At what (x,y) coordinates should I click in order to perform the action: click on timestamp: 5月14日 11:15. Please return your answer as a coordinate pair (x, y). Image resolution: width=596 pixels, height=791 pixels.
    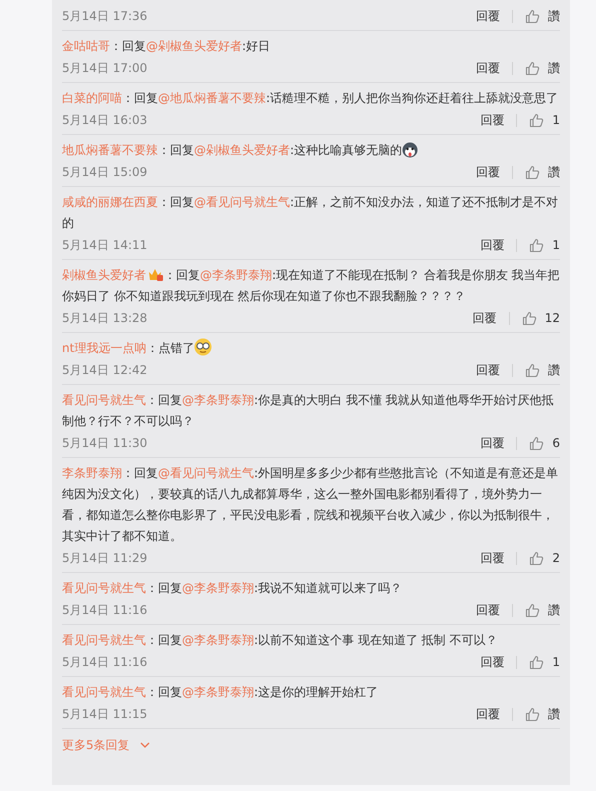
    Looking at the image, I should click on (105, 714).